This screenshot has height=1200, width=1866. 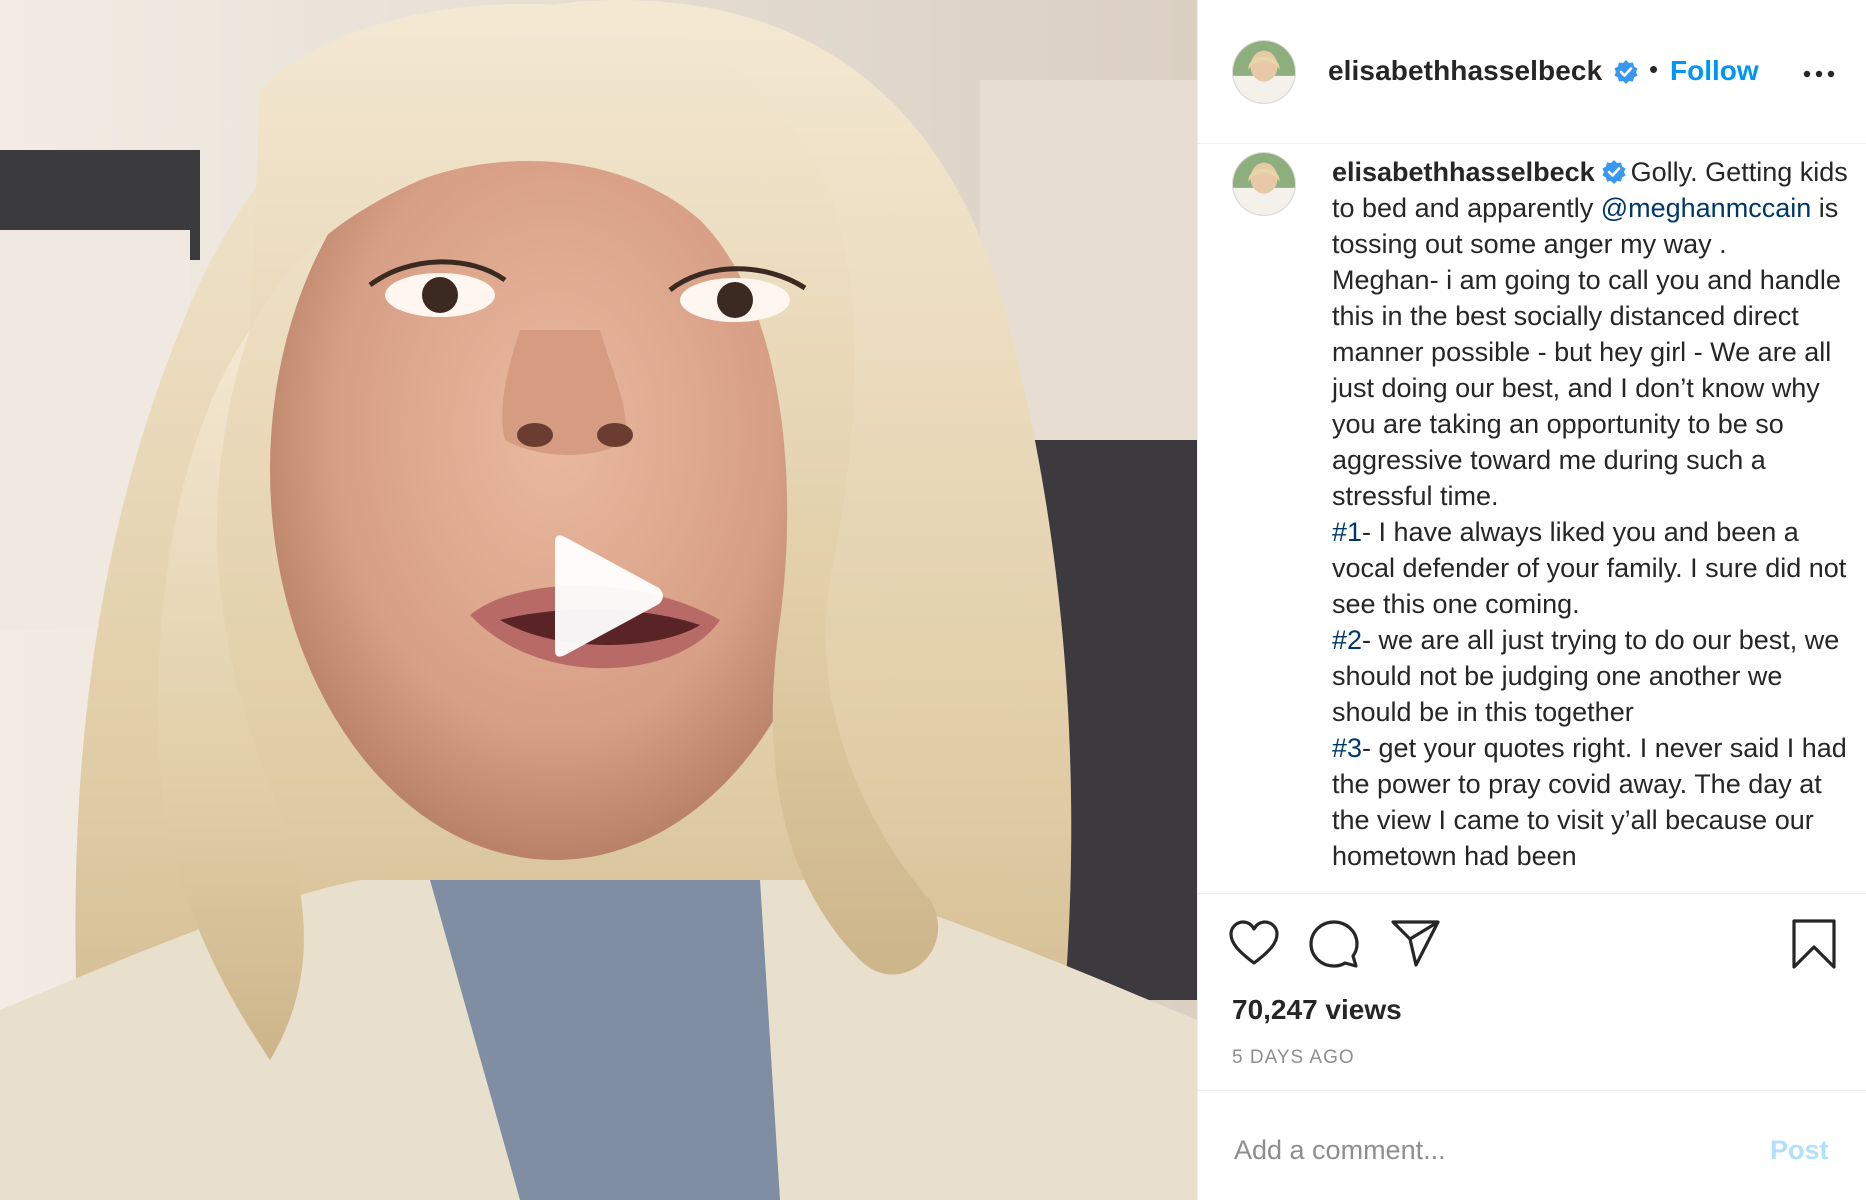 I want to click on bookmark-icon, so click(x=1814, y=944).